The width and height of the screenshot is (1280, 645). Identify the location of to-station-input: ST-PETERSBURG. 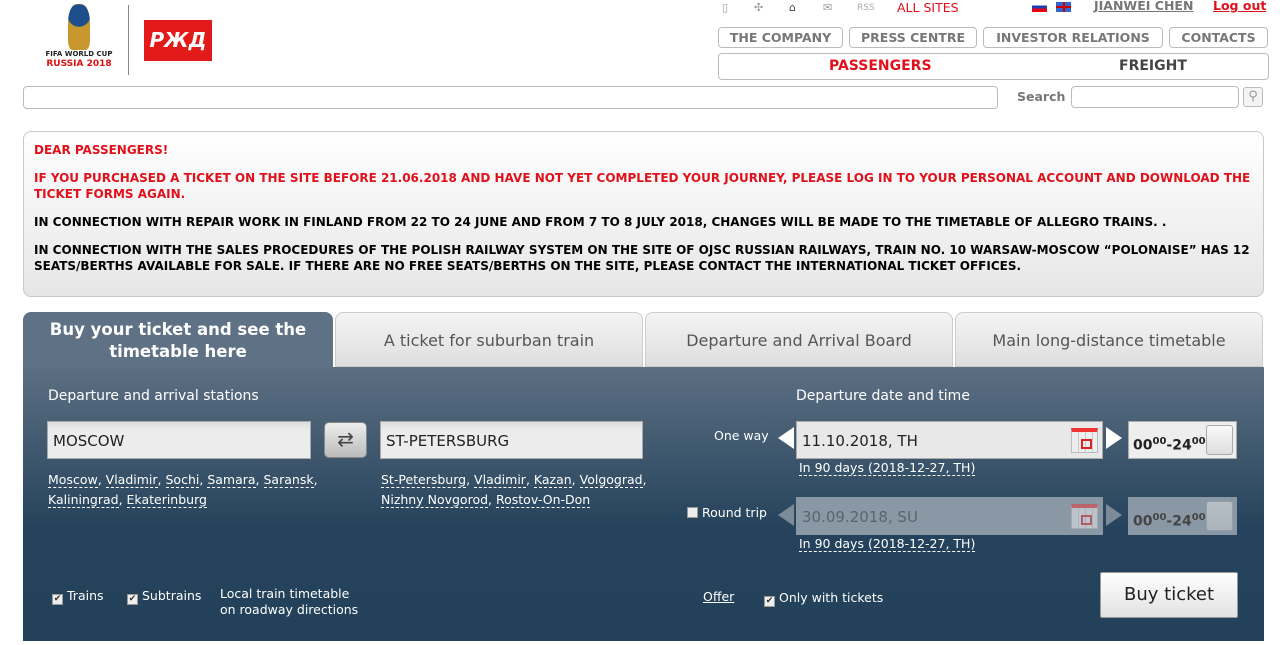
(511, 440).